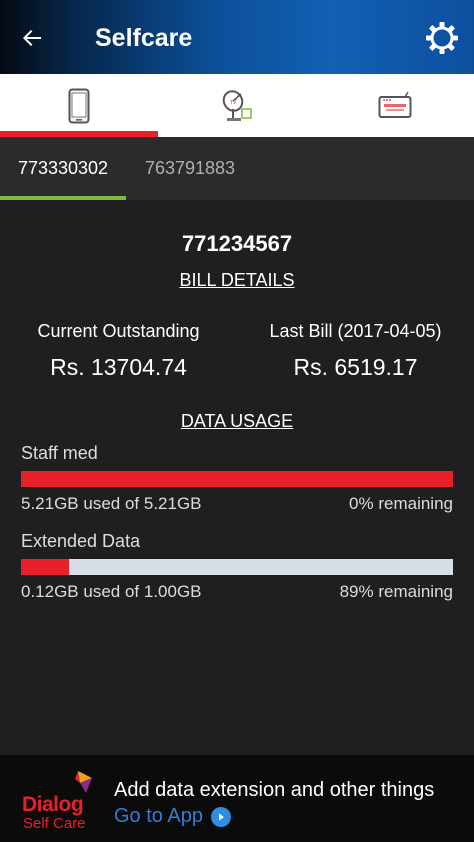  What do you see at coordinates (53, 804) in the screenshot?
I see `logo-brand-text: Dialog` at bounding box center [53, 804].